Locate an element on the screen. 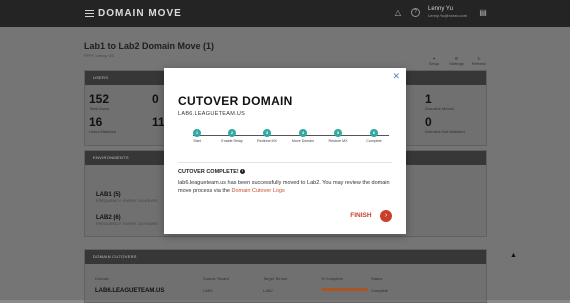 The width and height of the screenshot is (570, 303). step-1: 1 Start is located at coordinates (197, 136).